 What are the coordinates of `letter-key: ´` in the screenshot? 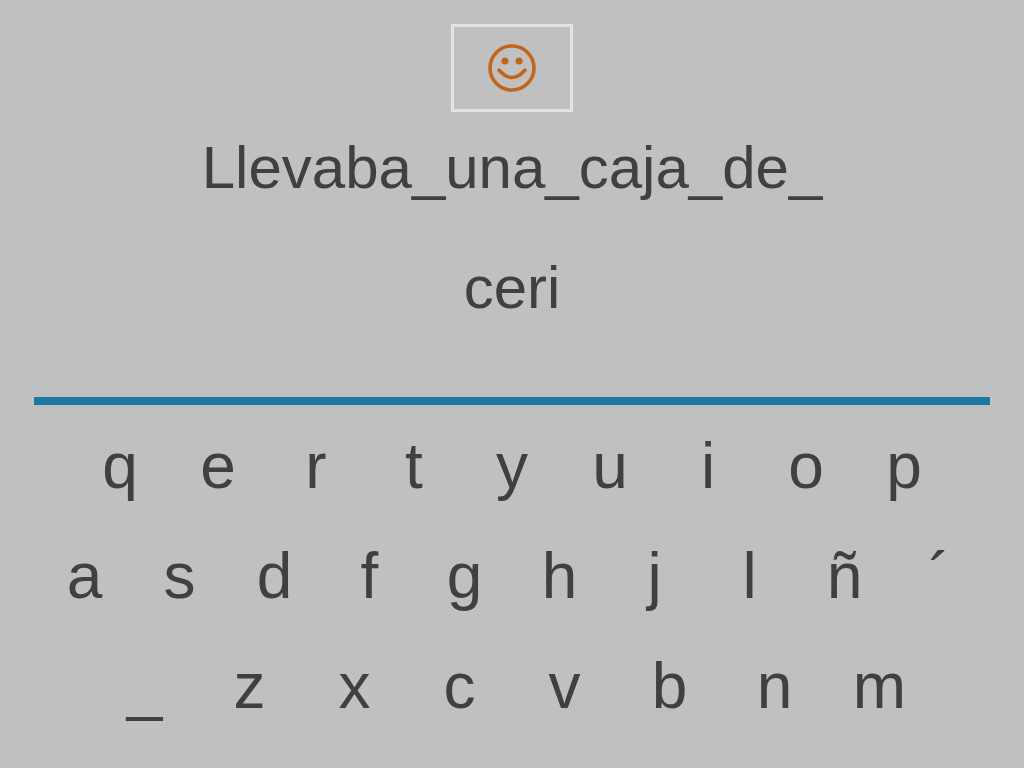 It's located at (939, 576).